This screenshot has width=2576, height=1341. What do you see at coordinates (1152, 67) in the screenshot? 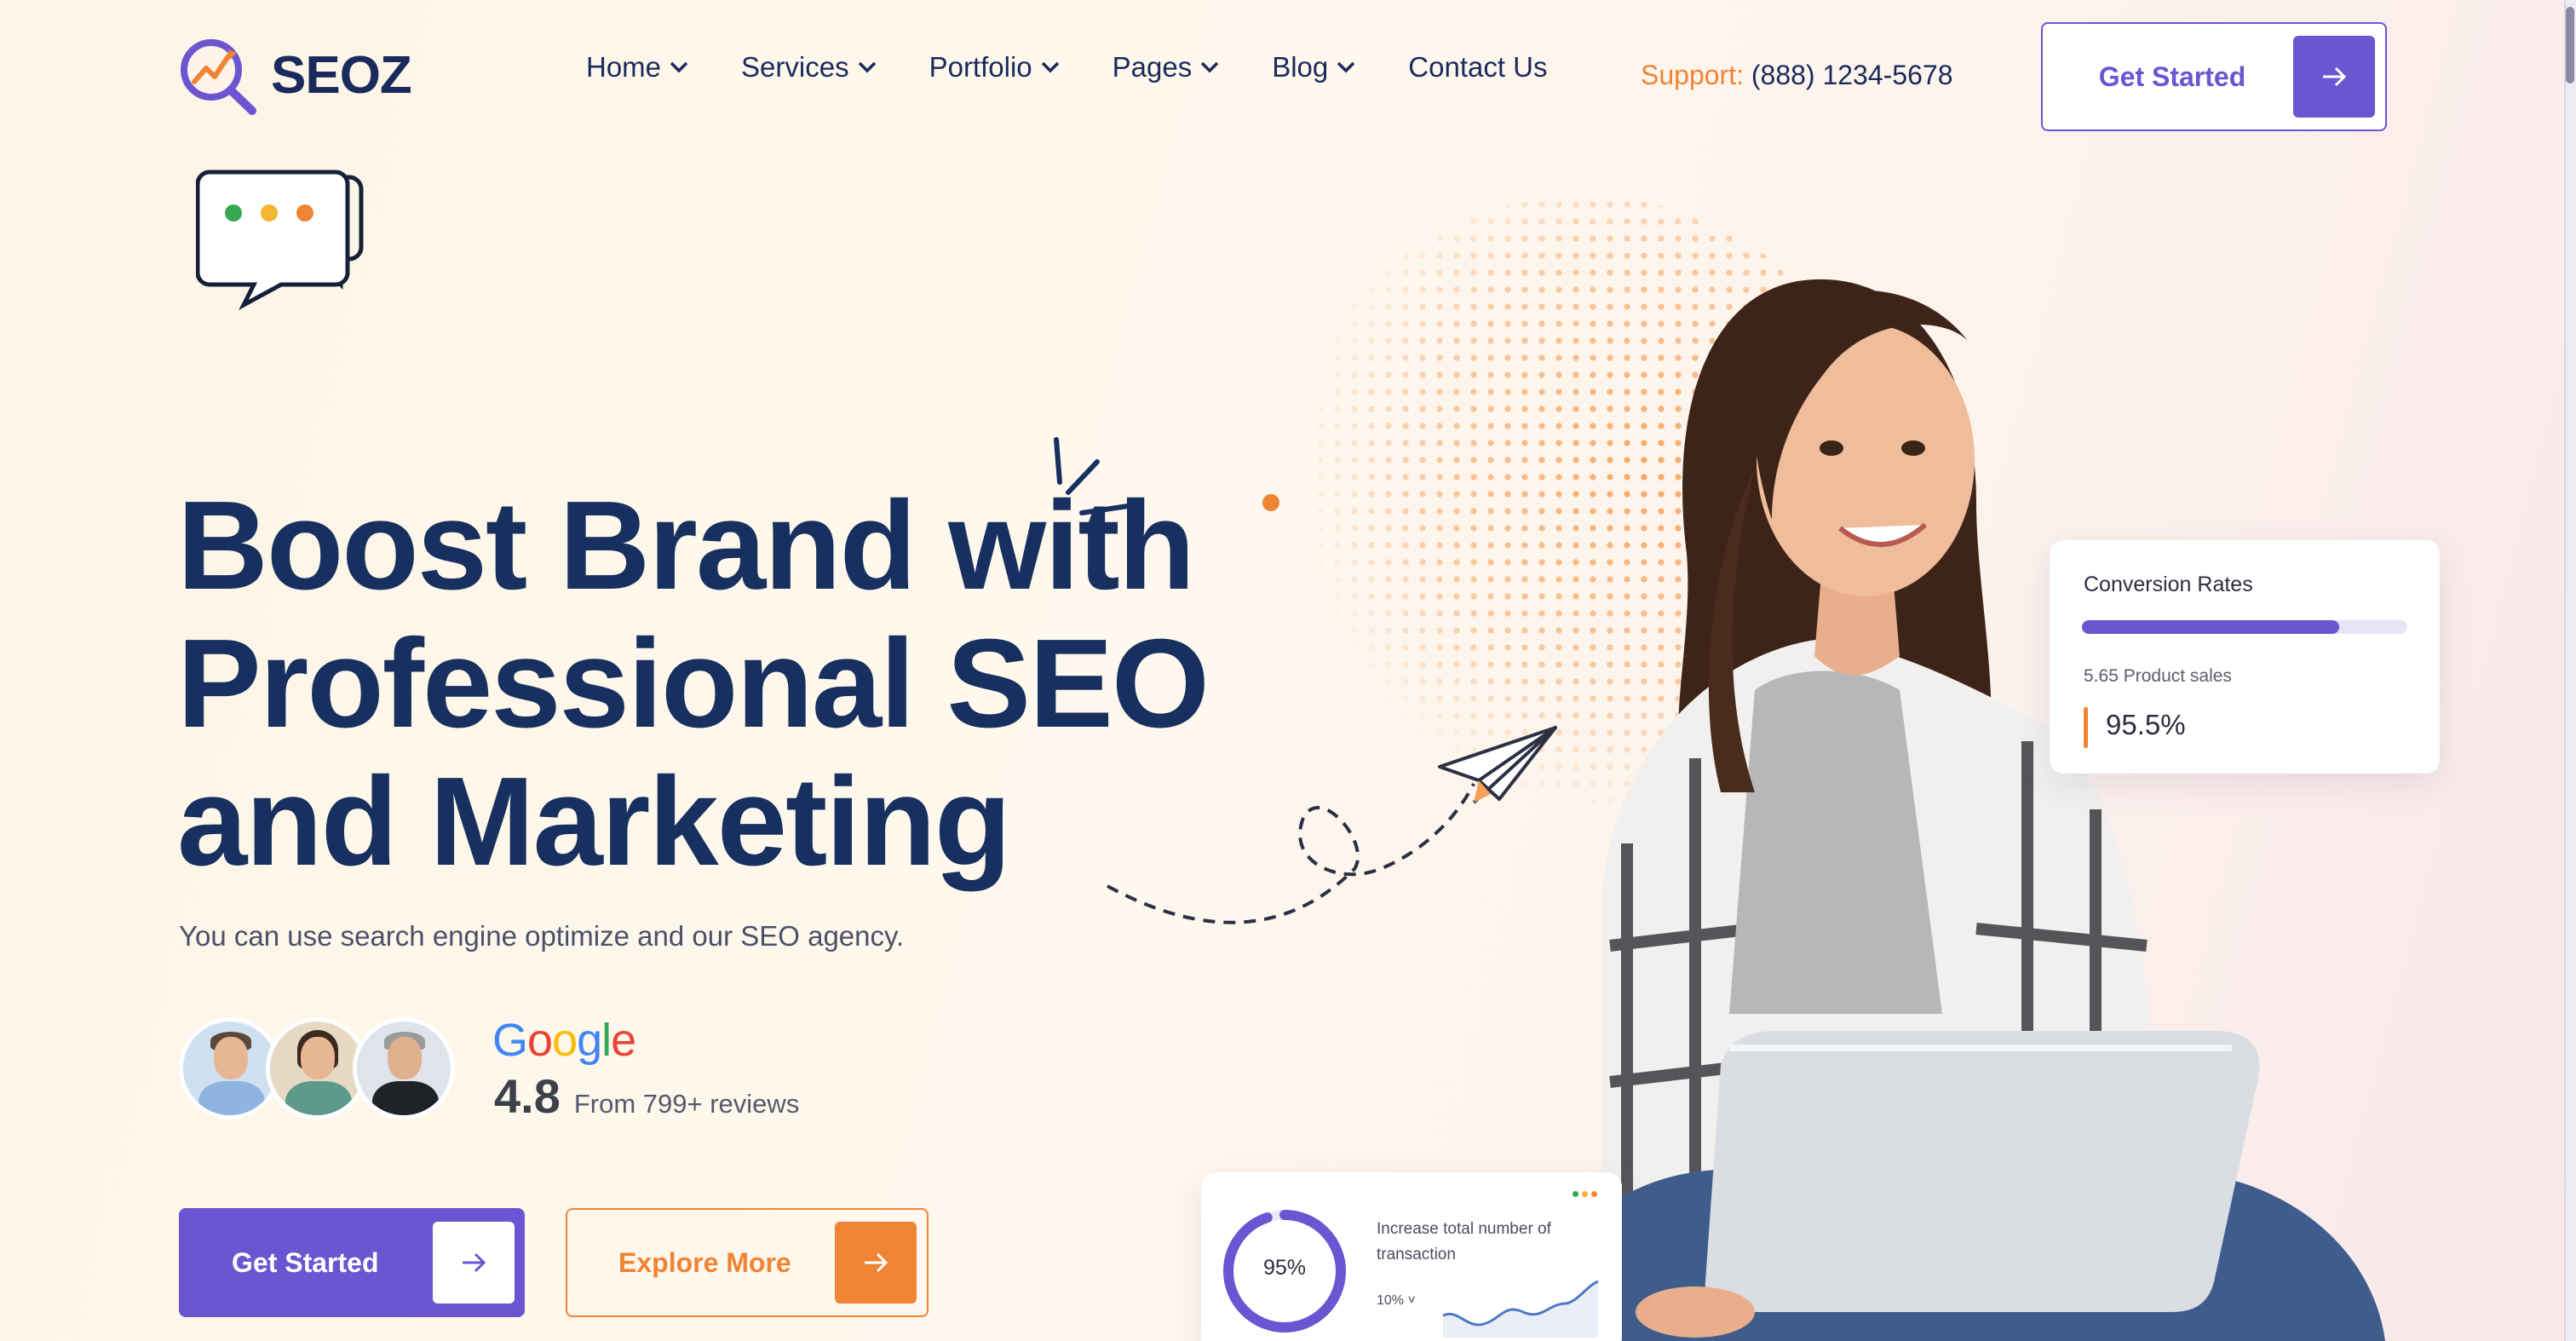
I see `nav-item-label: Pages` at bounding box center [1152, 67].